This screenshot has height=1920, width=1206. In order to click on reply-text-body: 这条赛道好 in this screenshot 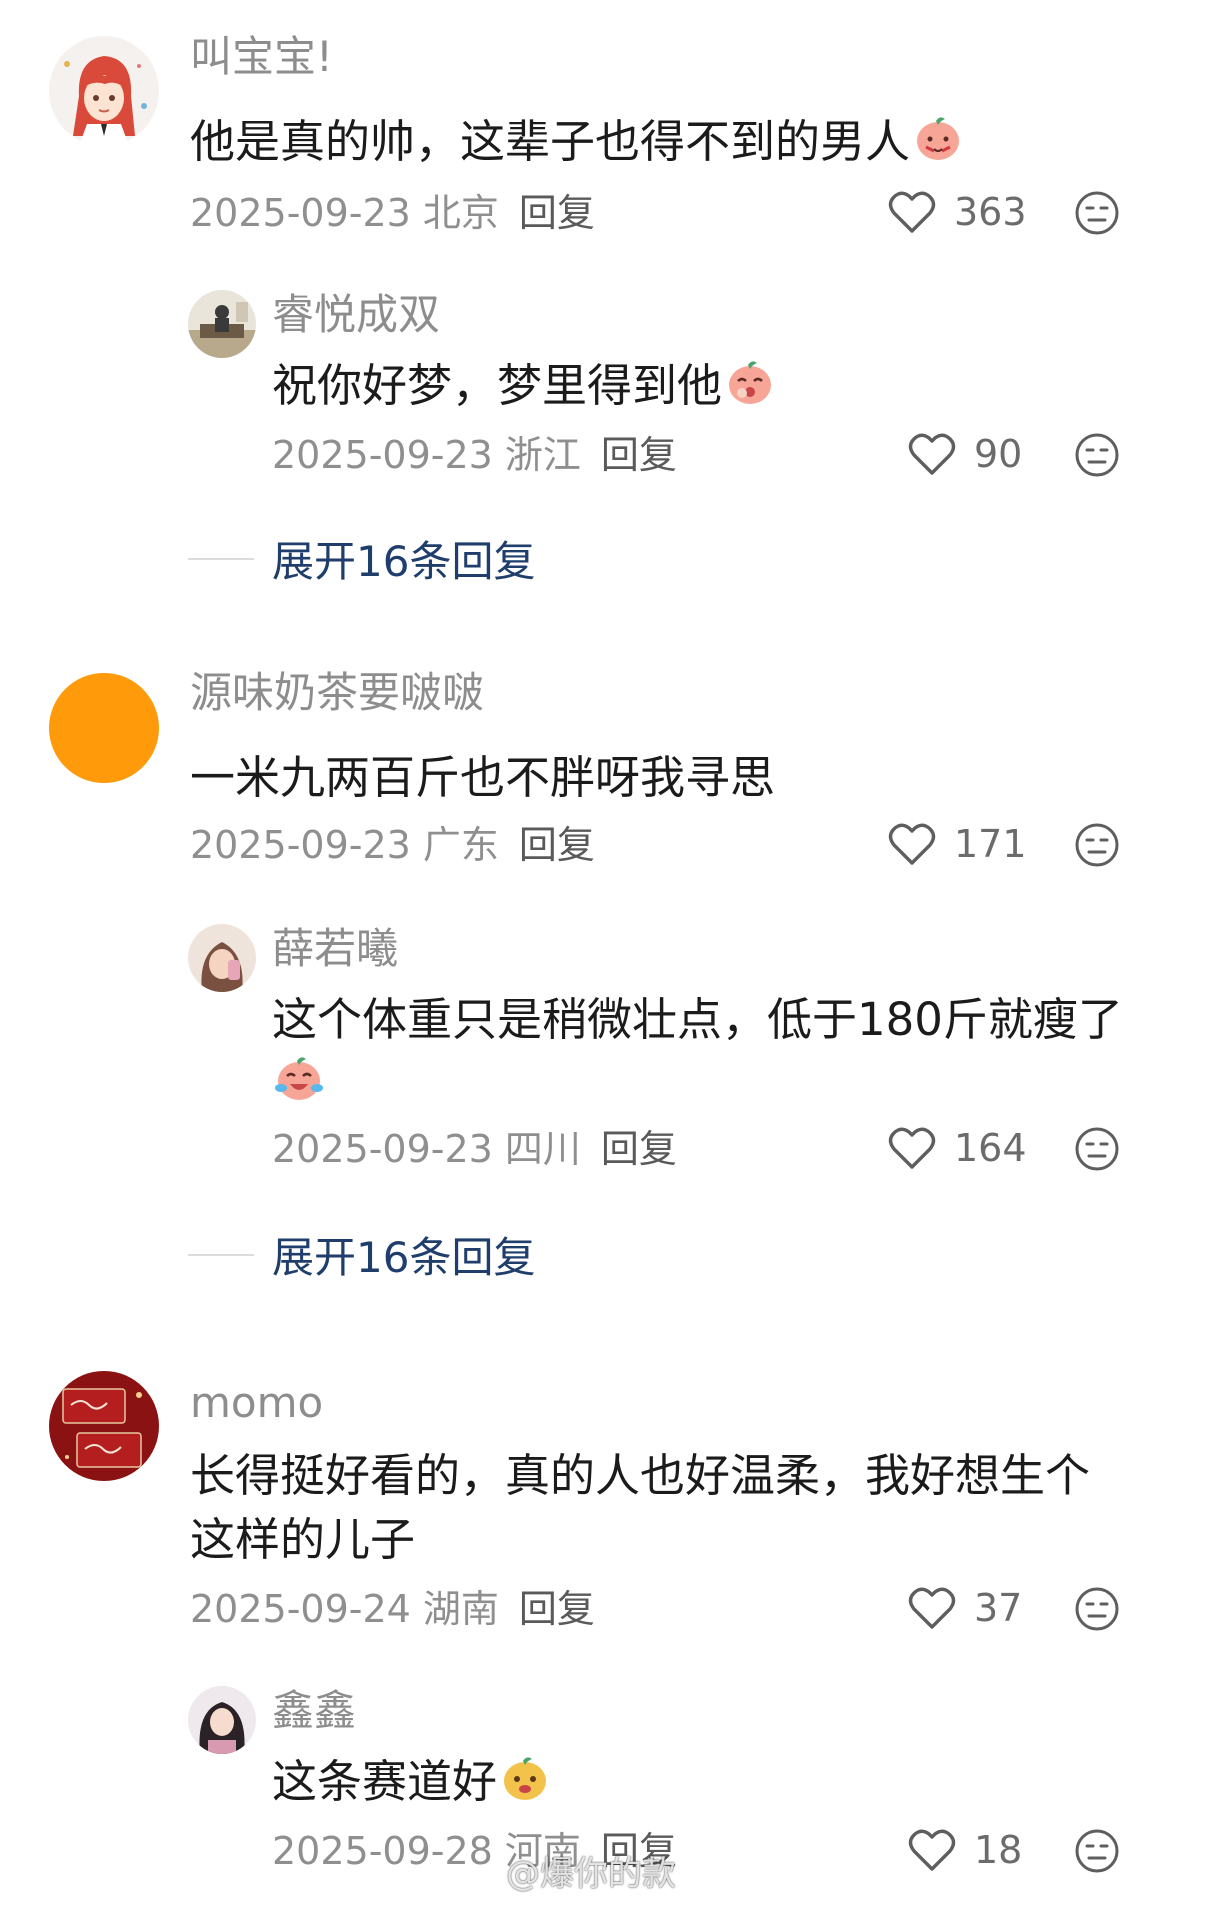, I will do `click(385, 1781)`.